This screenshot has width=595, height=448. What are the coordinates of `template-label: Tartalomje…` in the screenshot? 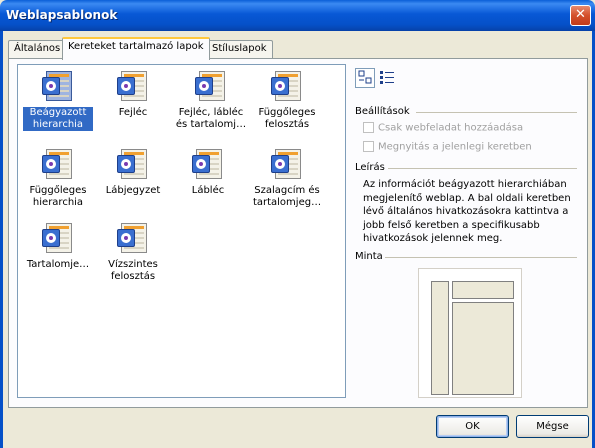 It's located at (58, 264).